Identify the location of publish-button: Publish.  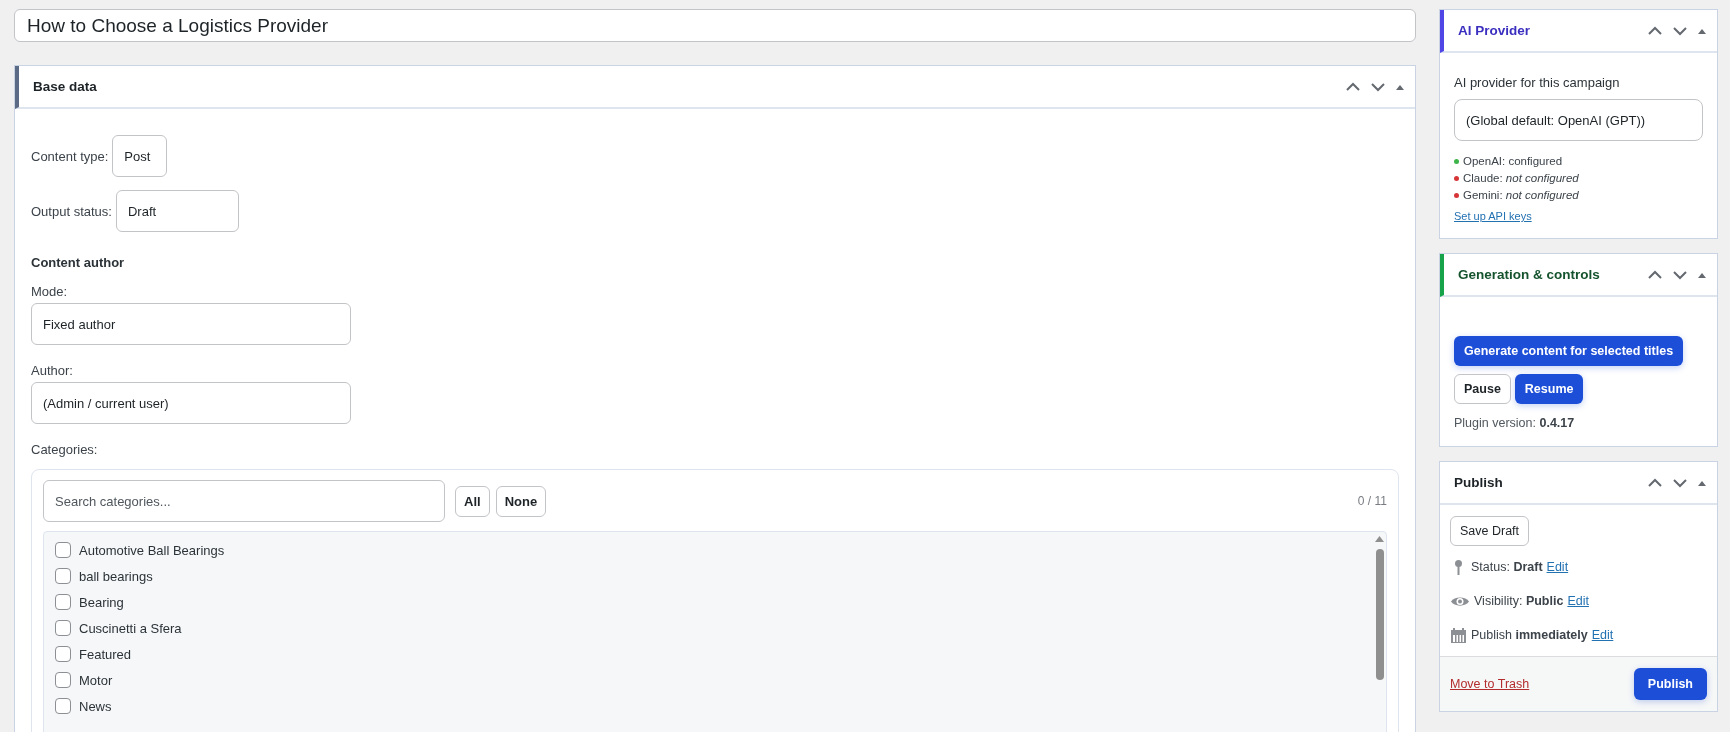
(1670, 684).